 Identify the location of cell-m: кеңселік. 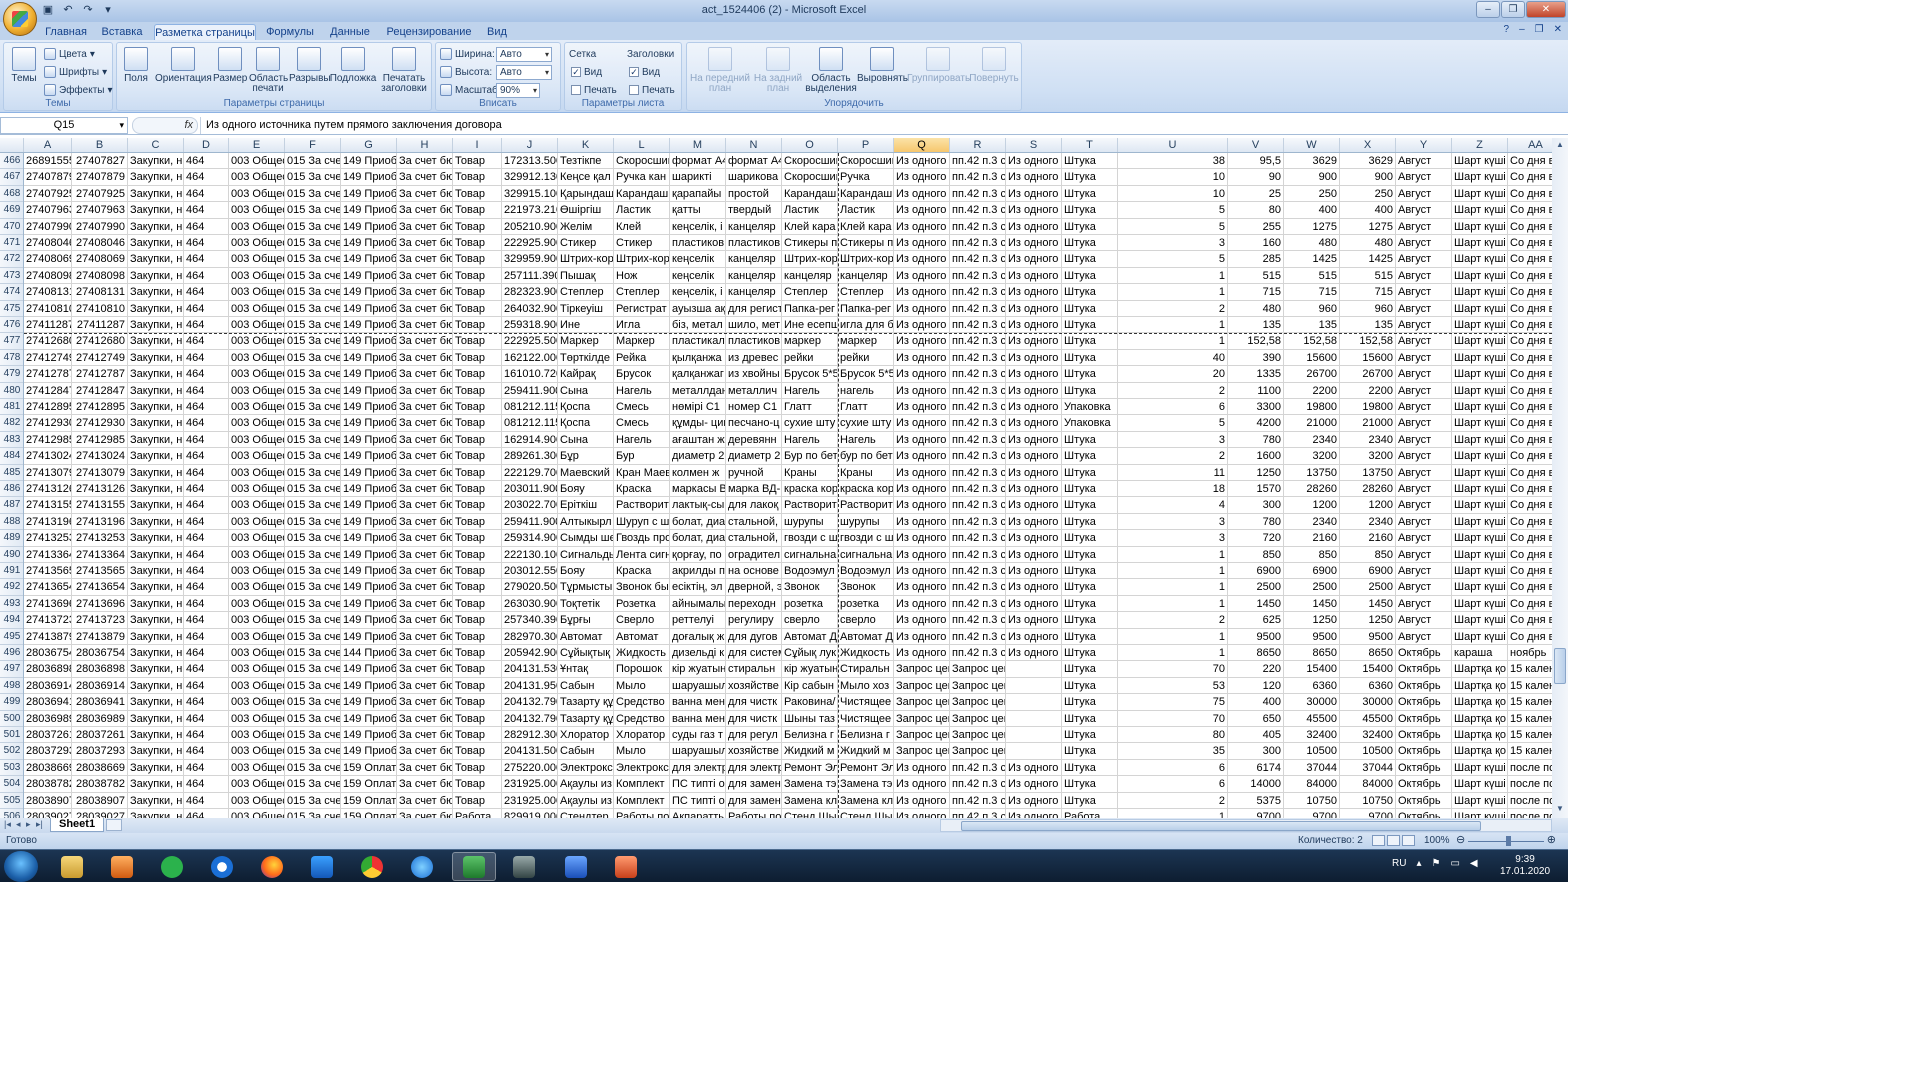
(698, 275).